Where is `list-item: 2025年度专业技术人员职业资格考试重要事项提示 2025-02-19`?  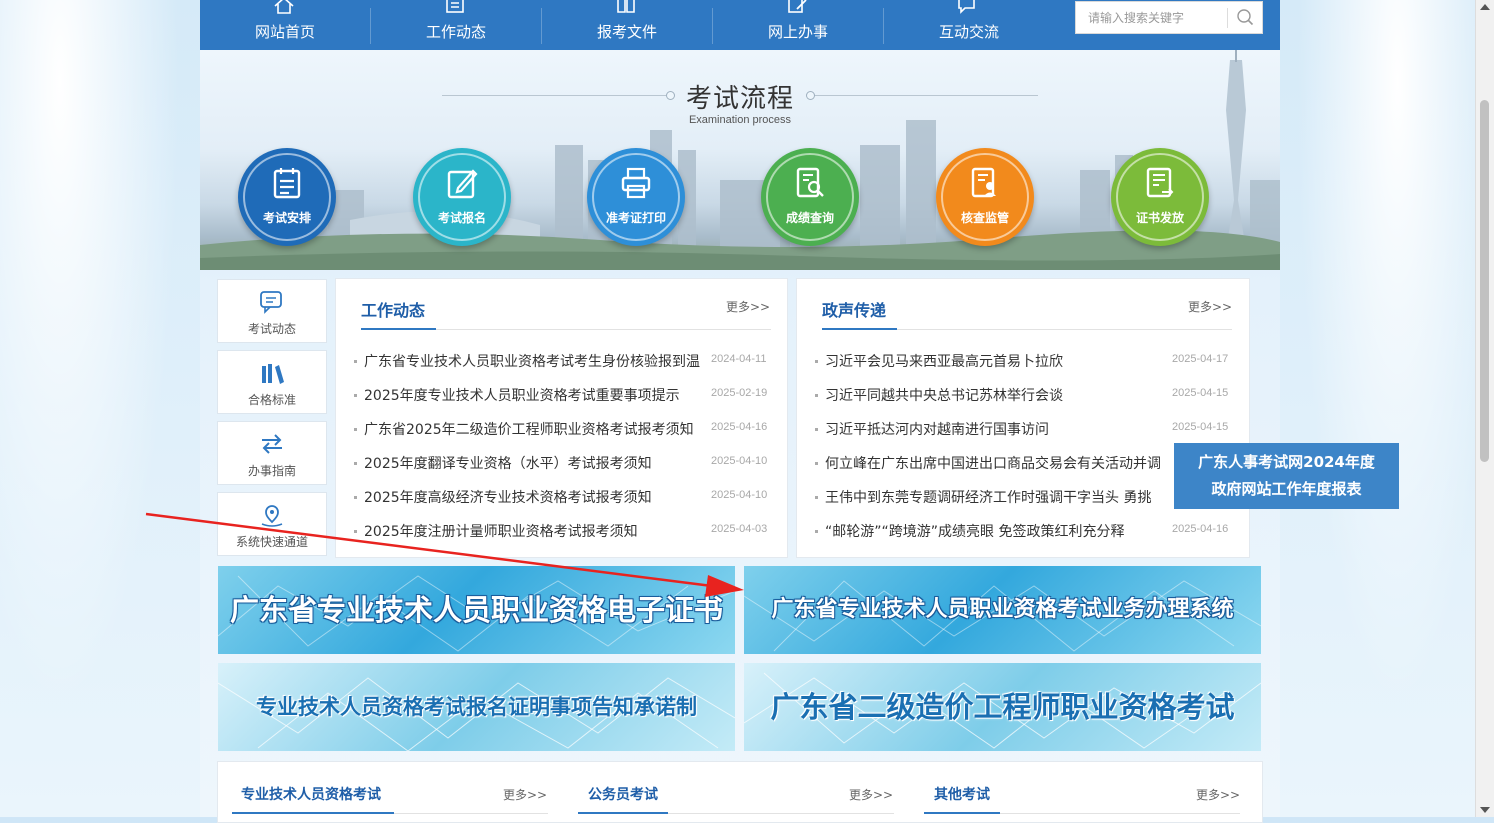 list-item: 2025年度专业技术人员职业资格考试重要事项提示 2025-02-19 is located at coordinates (564, 395).